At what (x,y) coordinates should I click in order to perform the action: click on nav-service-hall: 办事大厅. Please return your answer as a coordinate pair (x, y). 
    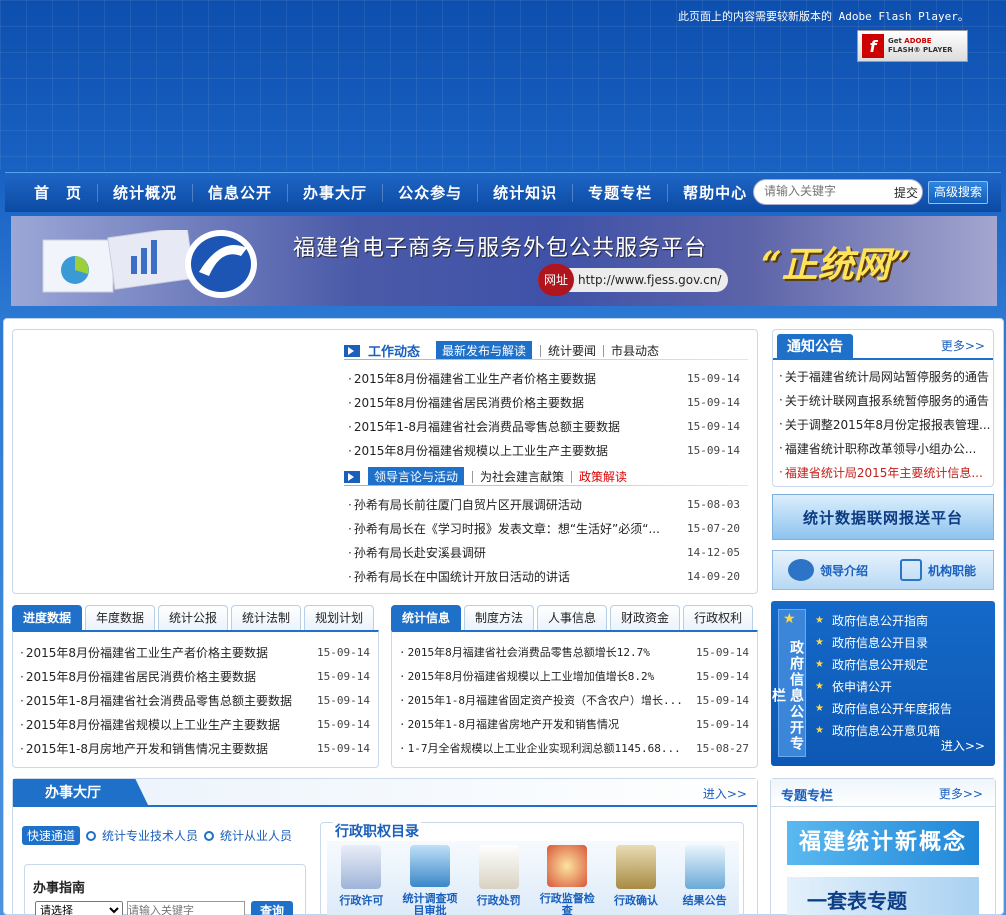
    Looking at the image, I should click on (336, 192).